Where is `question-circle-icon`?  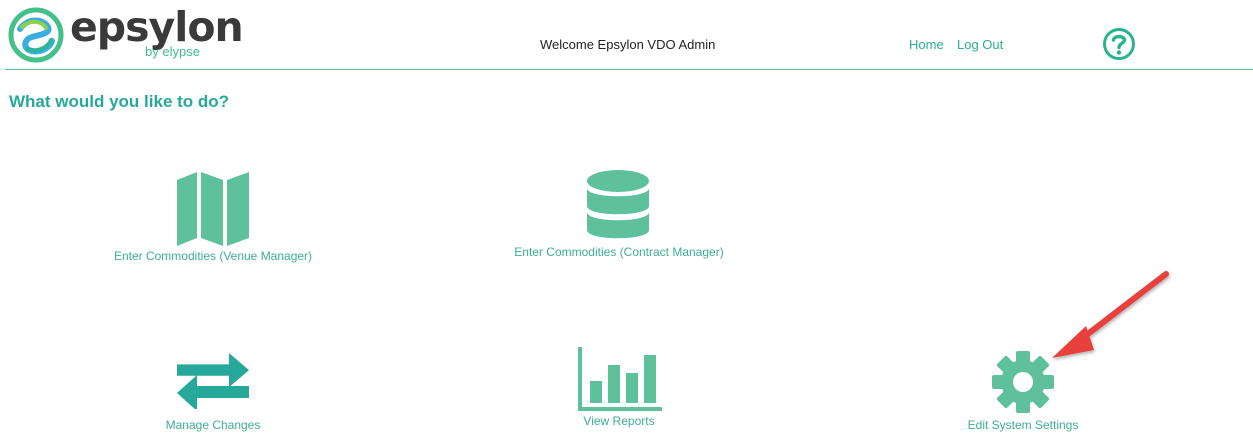
question-circle-icon is located at coordinates (1119, 44).